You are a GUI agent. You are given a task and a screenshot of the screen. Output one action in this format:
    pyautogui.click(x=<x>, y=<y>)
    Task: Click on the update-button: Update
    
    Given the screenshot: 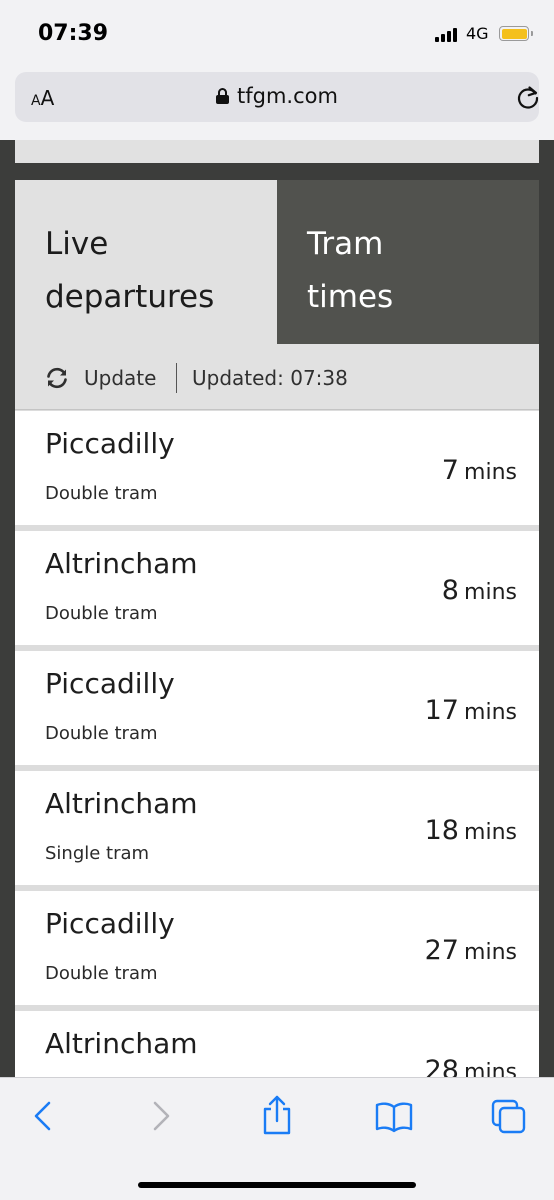 What is the action you would take?
    pyautogui.click(x=100, y=378)
    